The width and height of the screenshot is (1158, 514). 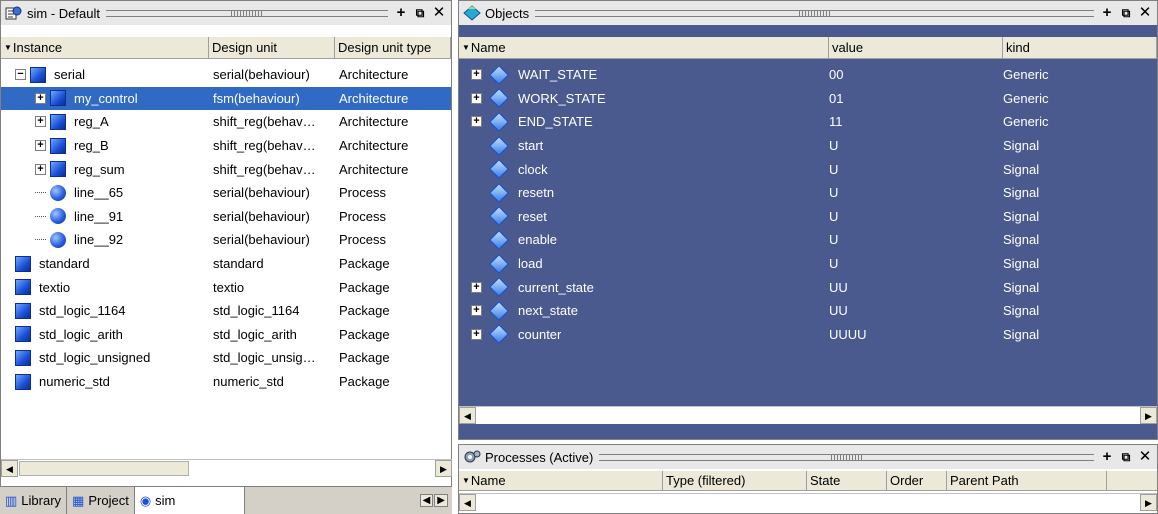 What do you see at coordinates (441, 500) in the screenshot?
I see `tab-scroll-right-icon: ▶` at bounding box center [441, 500].